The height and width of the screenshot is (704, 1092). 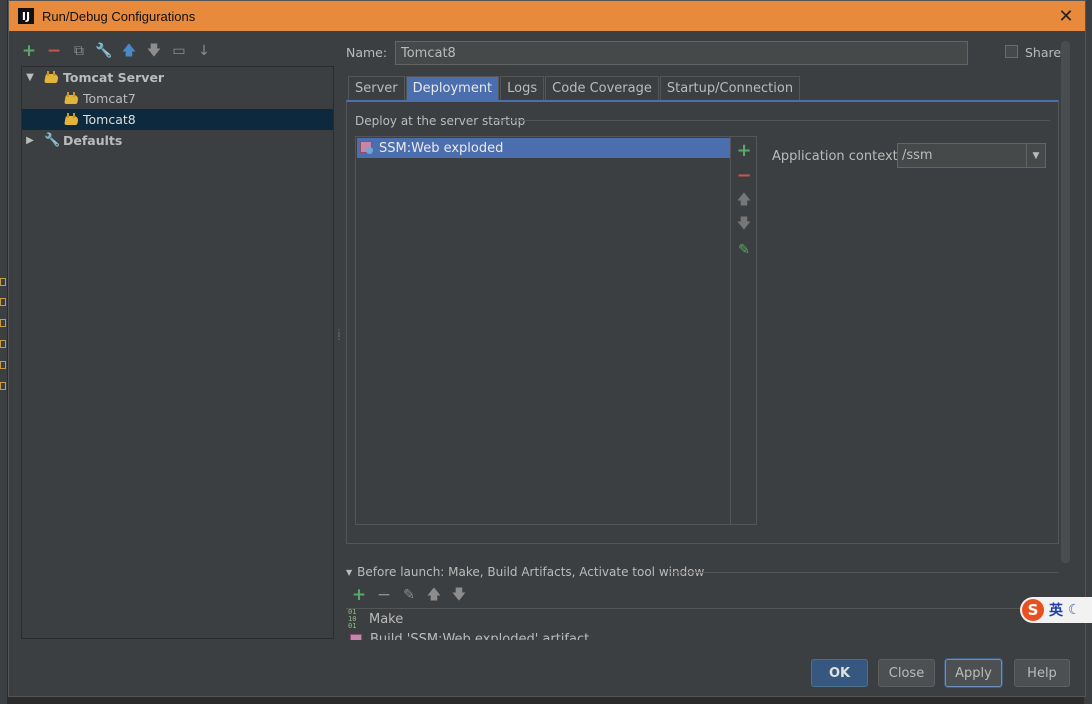 What do you see at coordinates (547, 16) in the screenshot?
I see `title-bar: IJ Run/Debug Configurations ✕` at bounding box center [547, 16].